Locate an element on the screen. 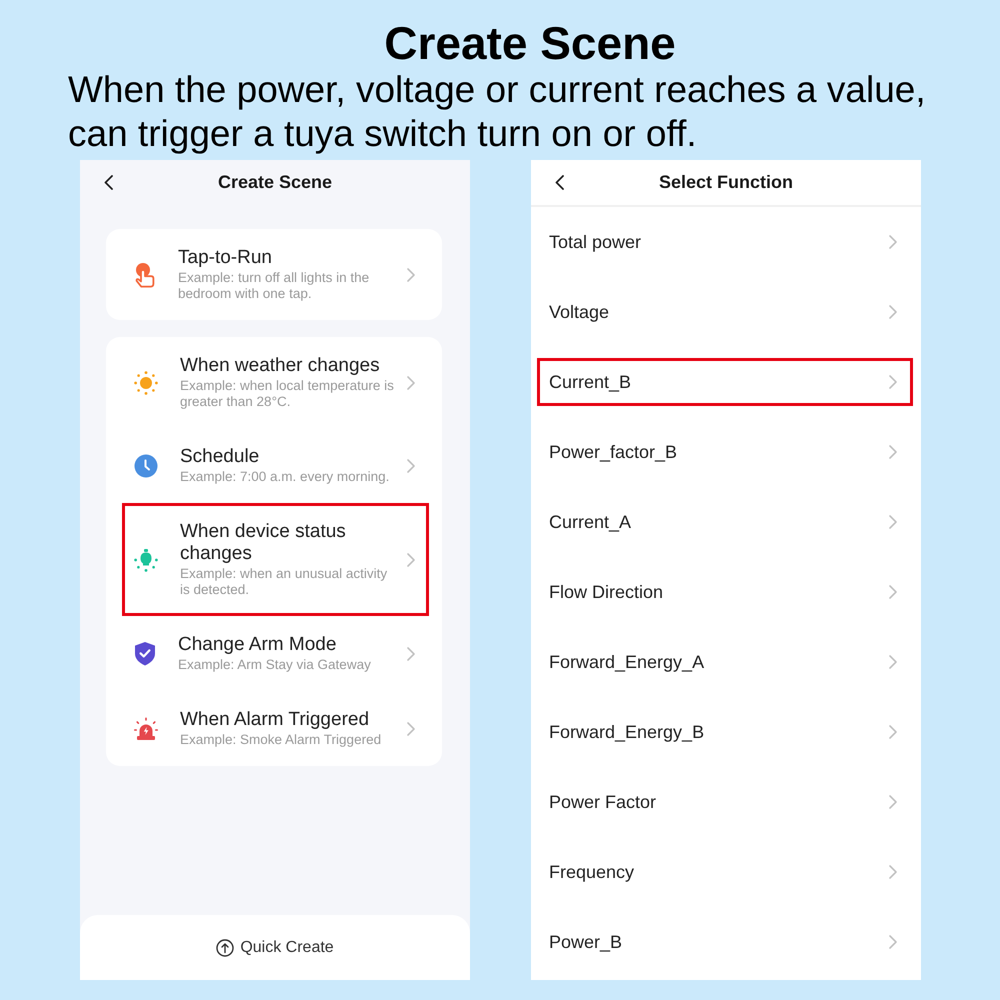 The width and height of the screenshot is (1000, 1000). function-option: Current_B is located at coordinates (725, 382).